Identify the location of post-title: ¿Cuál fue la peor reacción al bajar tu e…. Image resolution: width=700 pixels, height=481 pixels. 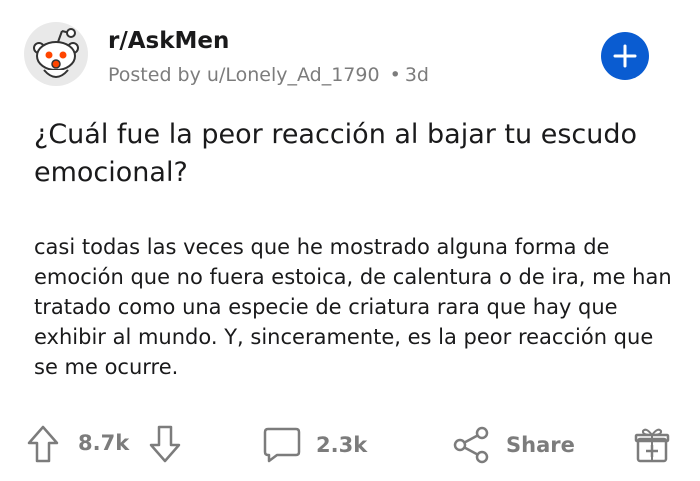
(349, 154).